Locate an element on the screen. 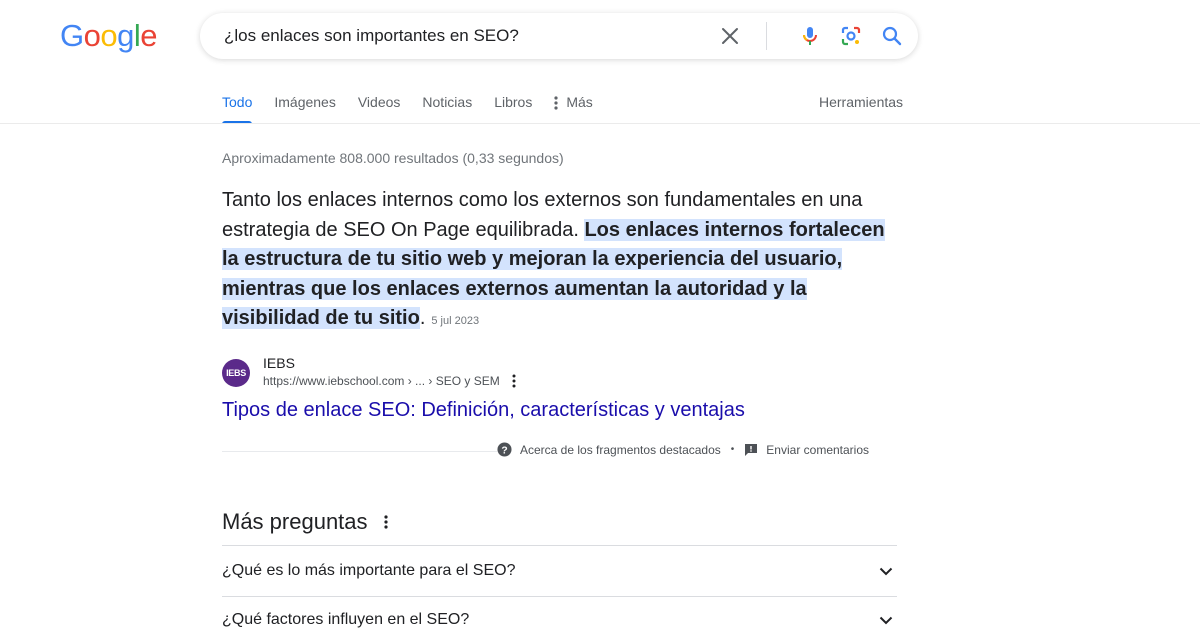 This screenshot has width=1200, height=639. send-feedback-link: Enviar comentarios is located at coordinates (806, 450).